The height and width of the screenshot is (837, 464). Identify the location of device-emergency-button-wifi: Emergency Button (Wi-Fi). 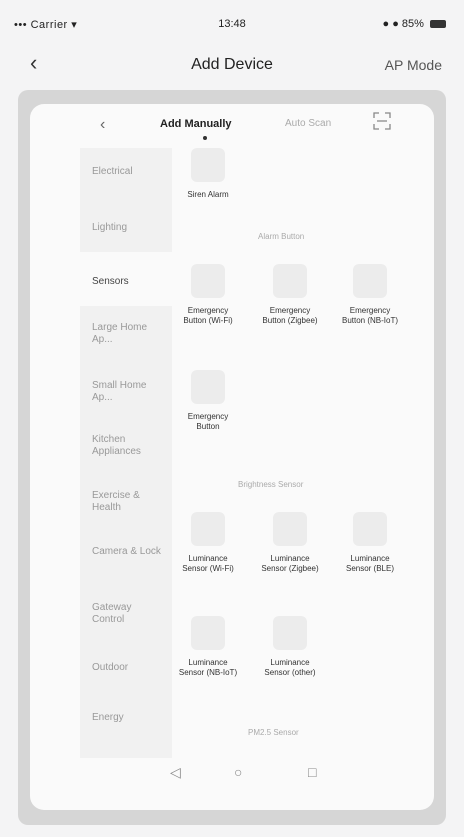
(208, 295).